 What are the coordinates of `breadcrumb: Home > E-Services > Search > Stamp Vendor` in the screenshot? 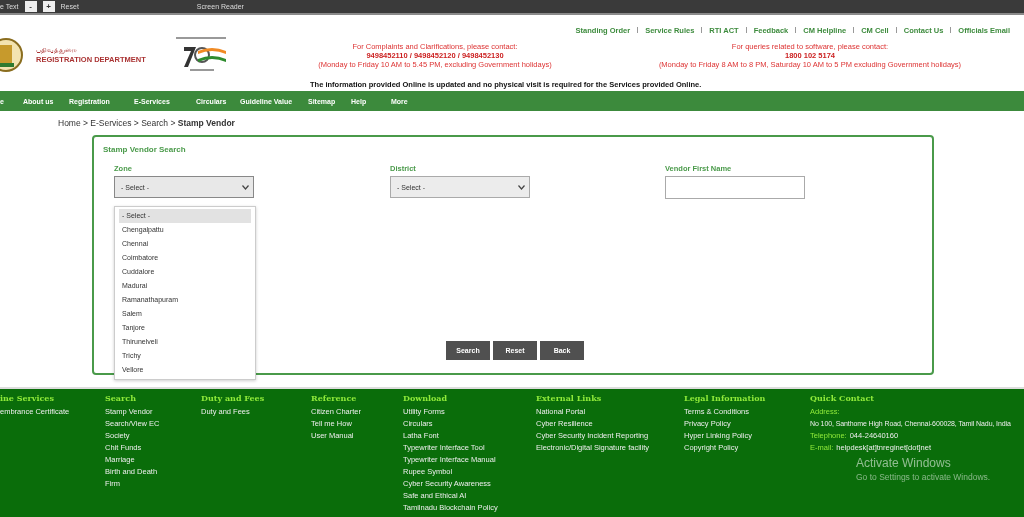 It's located at (146, 123).